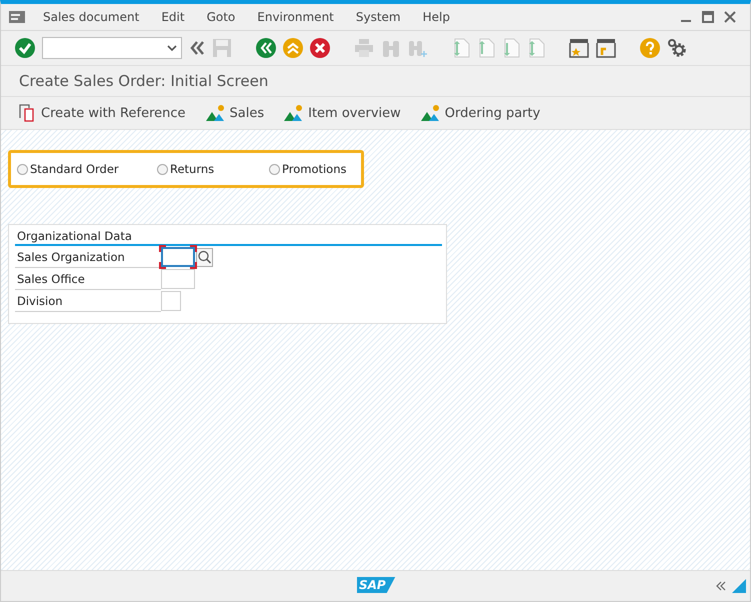 The image size is (751, 602). I want to click on section-title: Organizational Data, so click(228, 237).